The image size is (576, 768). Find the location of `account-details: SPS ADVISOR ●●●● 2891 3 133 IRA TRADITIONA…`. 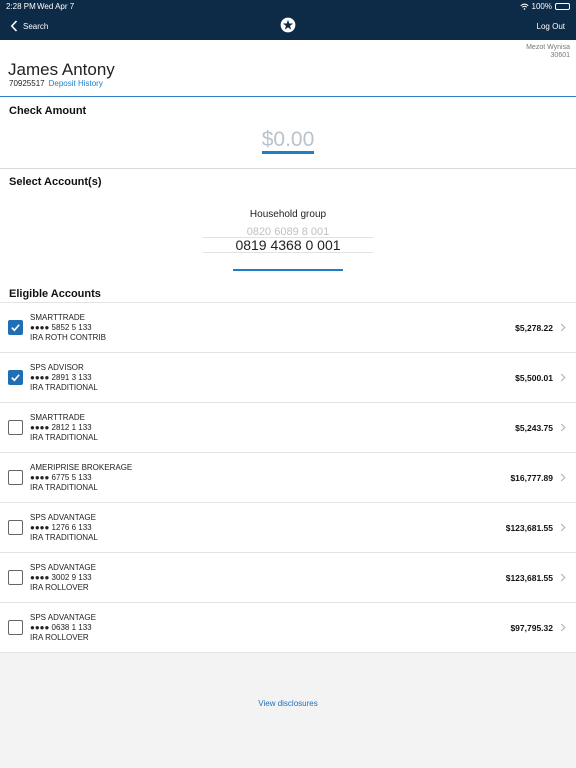

account-details: SPS ADVISOR ●●●● 2891 3 133 IRA TRADITIONA… is located at coordinates (64, 378).